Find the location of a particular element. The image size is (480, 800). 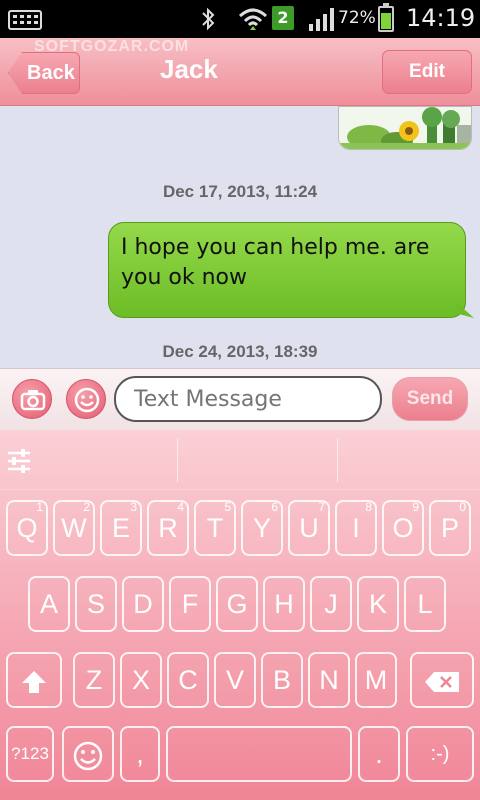

emoji-key is located at coordinates (88, 754).